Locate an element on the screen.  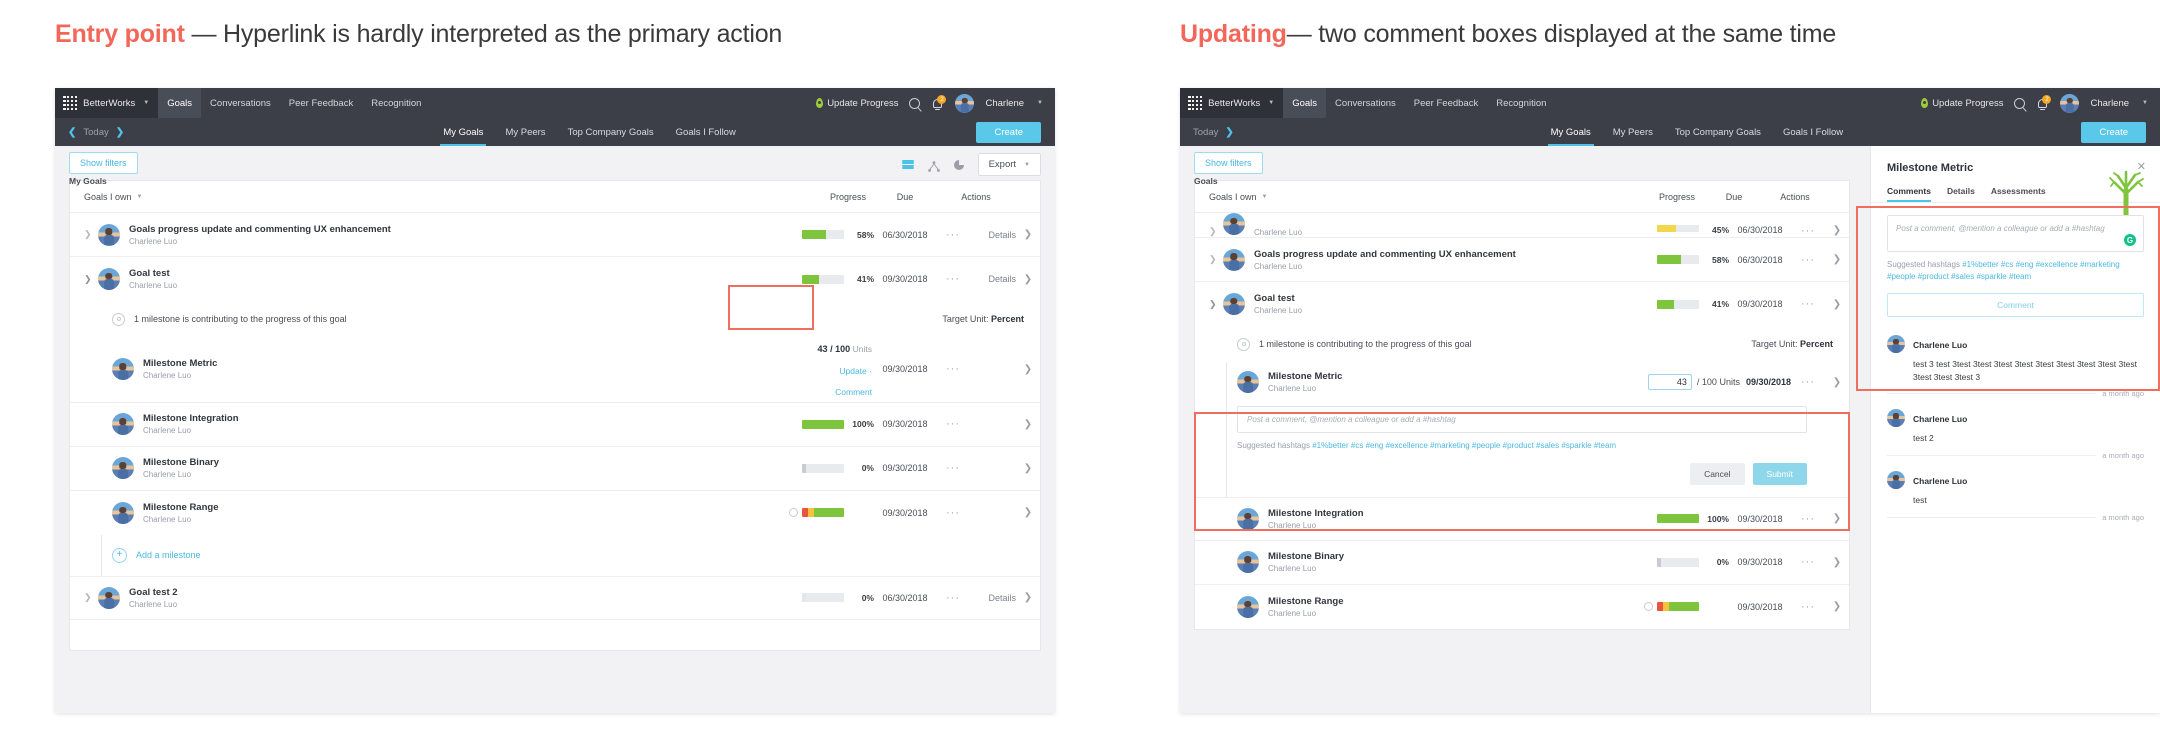
add-milestone-button: + Add a milestone is located at coordinates (555, 555).